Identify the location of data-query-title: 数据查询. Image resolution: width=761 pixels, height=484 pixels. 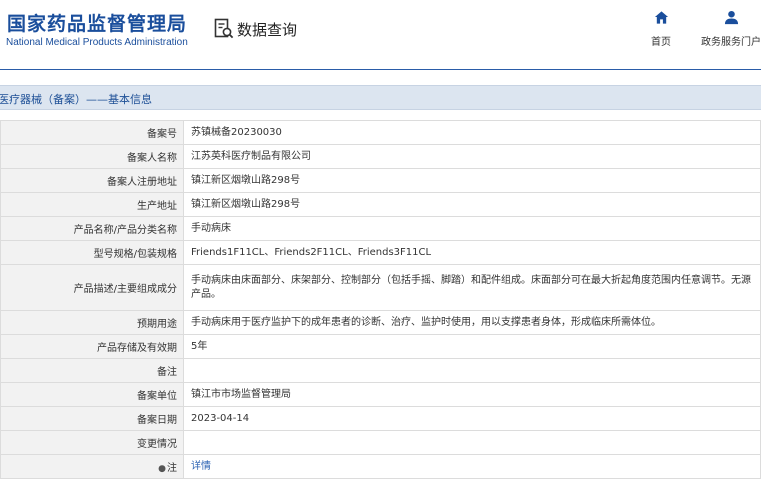
(255, 29).